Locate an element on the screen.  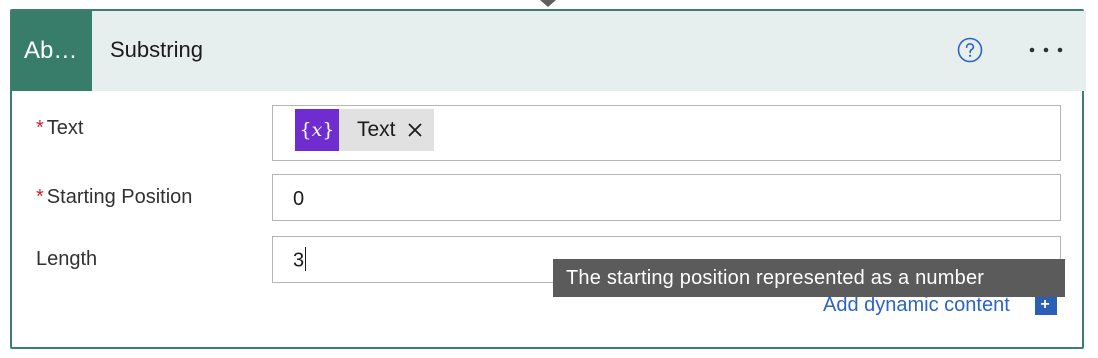
length-field-label: Length is located at coordinates (66, 259).